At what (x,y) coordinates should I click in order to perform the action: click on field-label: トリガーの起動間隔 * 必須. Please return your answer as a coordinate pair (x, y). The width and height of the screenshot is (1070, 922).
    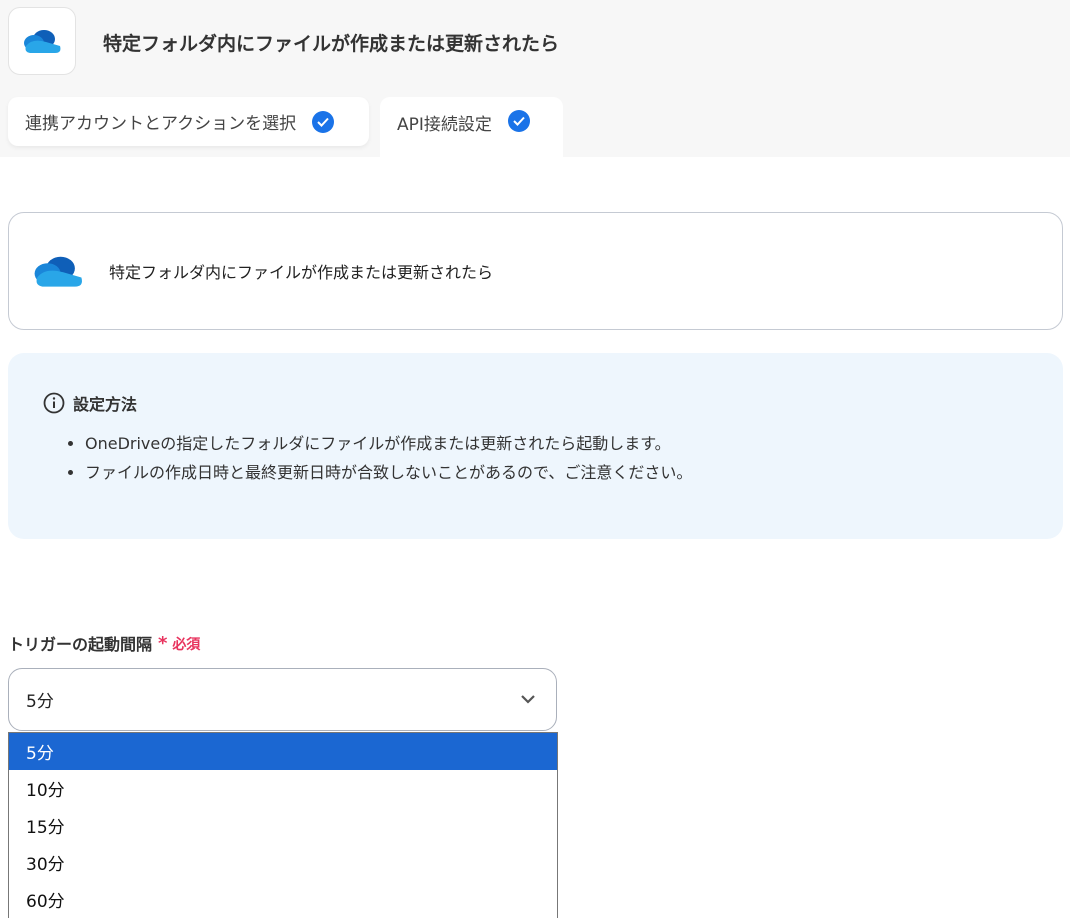
    Looking at the image, I should click on (104, 643).